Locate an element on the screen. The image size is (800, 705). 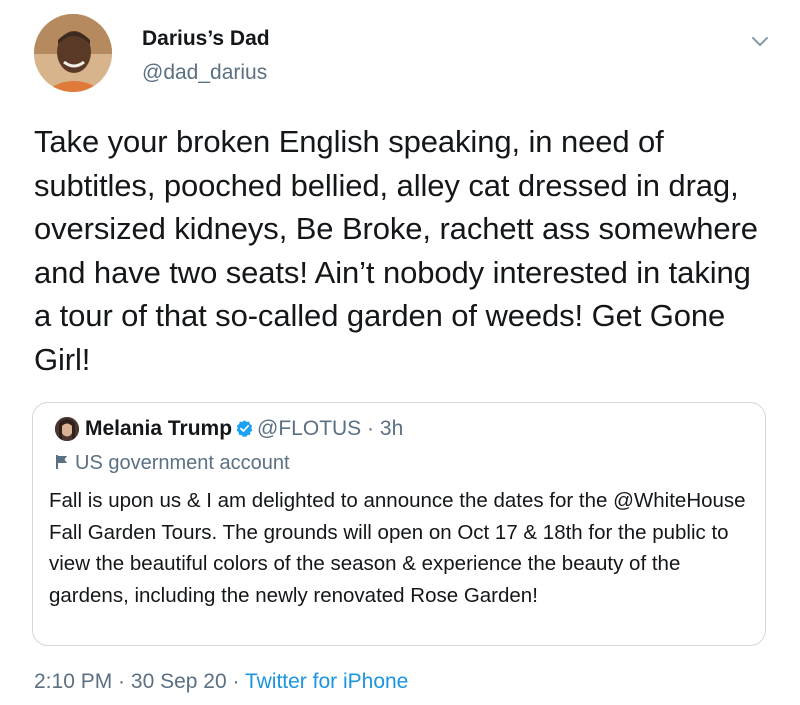
government-account-text: US government account is located at coordinates (182, 463).